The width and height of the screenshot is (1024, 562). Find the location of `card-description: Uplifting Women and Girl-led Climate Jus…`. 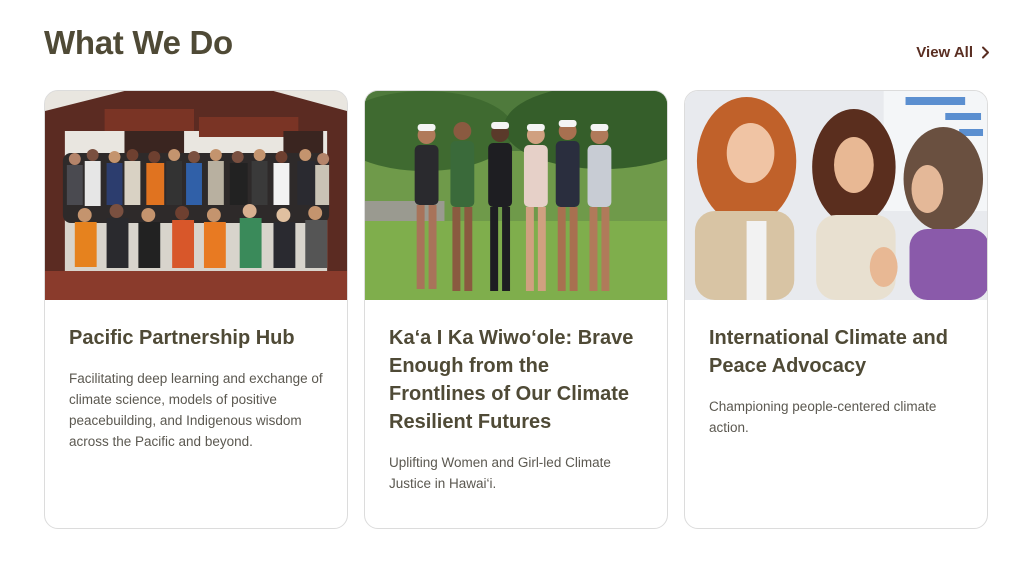

card-description: Uplifting Women and Girl-led Climate Jus… is located at coordinates (500, 473).